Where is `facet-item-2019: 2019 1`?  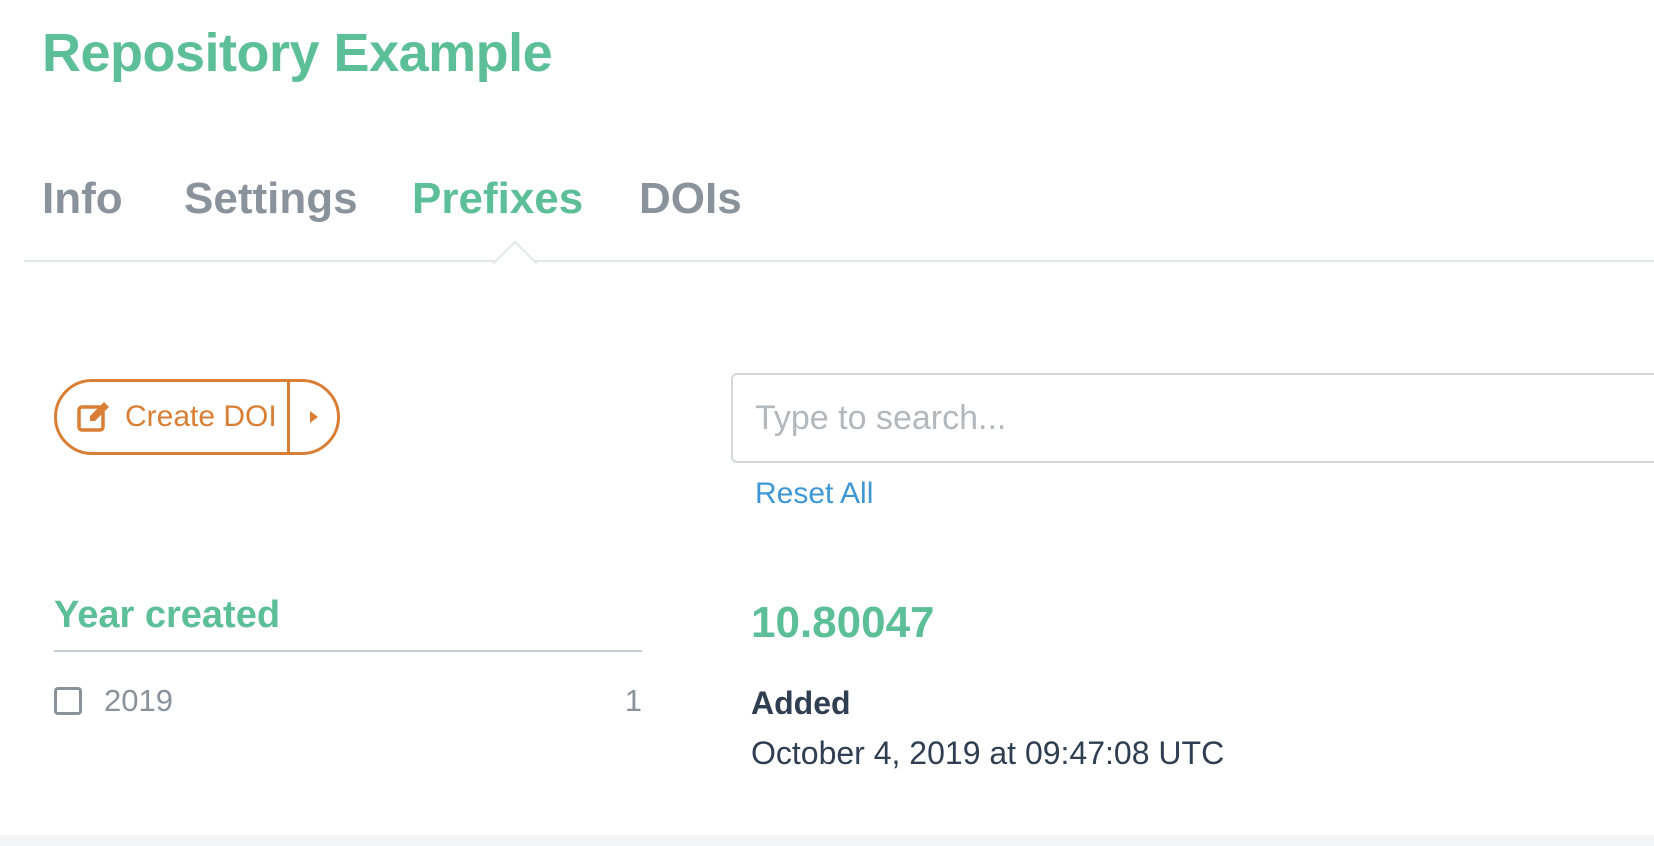 facet-item-2019: 2019 1 is located at coordinates (348, 701).